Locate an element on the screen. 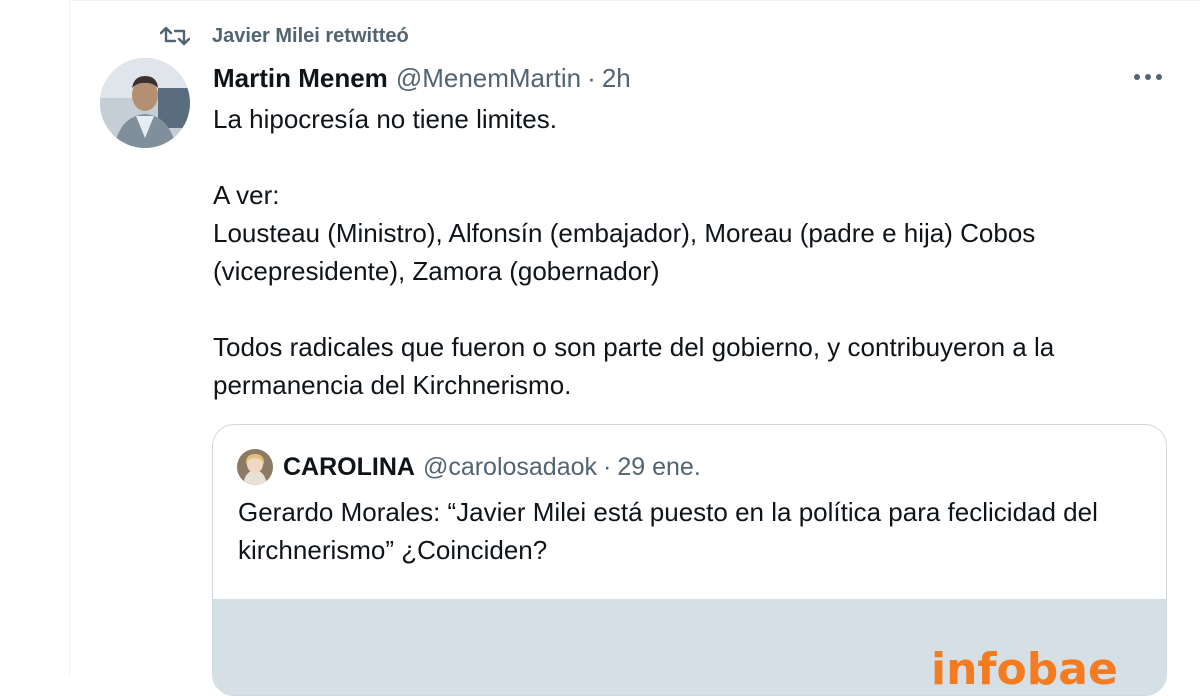 Image resolution: width=1200 pixels, height=696 pixels. tweet-author: Martin Menem @MenemMartin · 2h is located at coordinates (422, 78).